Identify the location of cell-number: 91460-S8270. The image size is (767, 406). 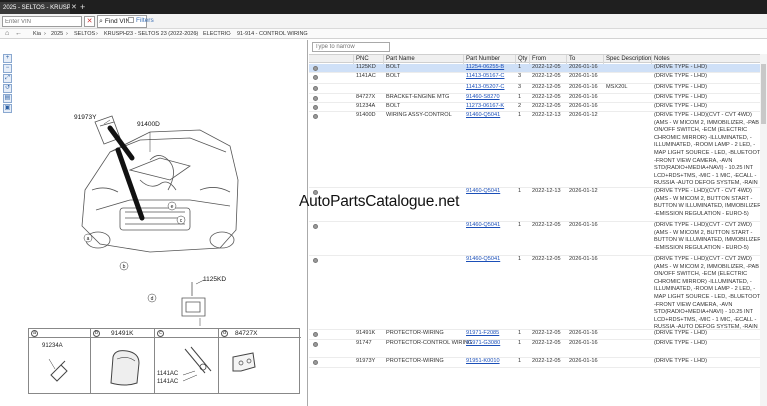
(482, 98).